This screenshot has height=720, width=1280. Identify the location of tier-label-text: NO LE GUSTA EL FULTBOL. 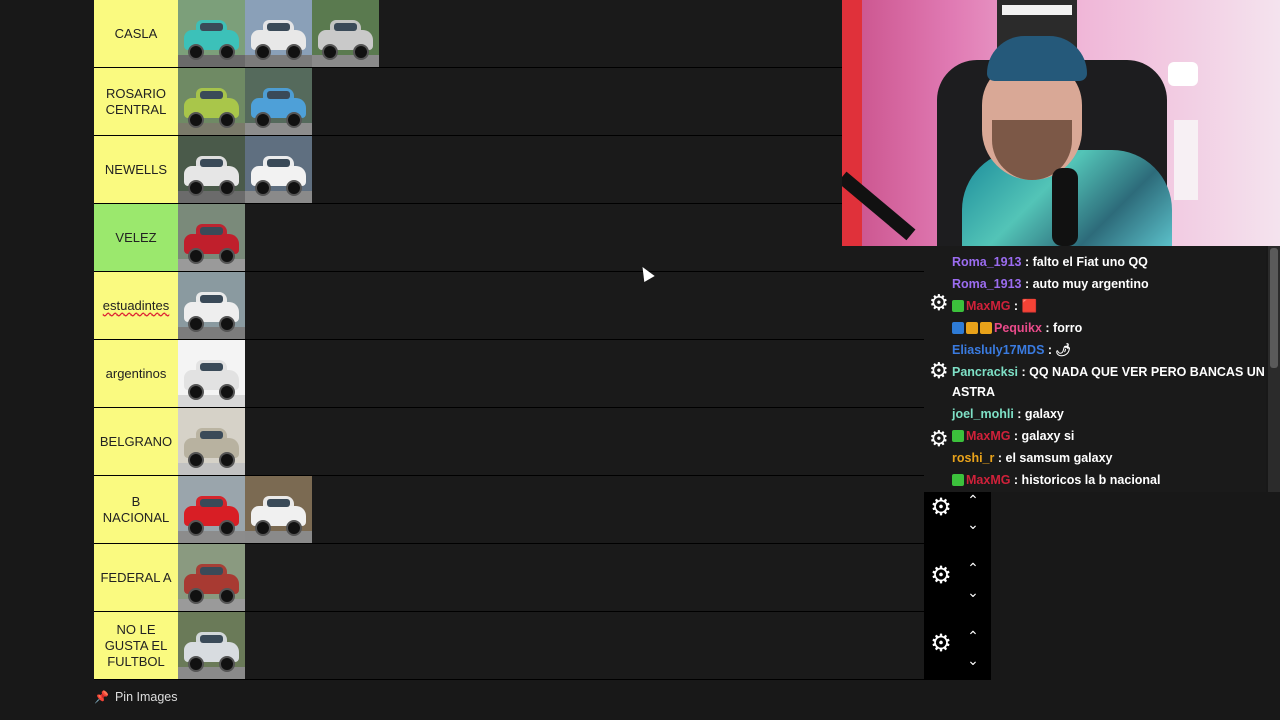
(136, 645).